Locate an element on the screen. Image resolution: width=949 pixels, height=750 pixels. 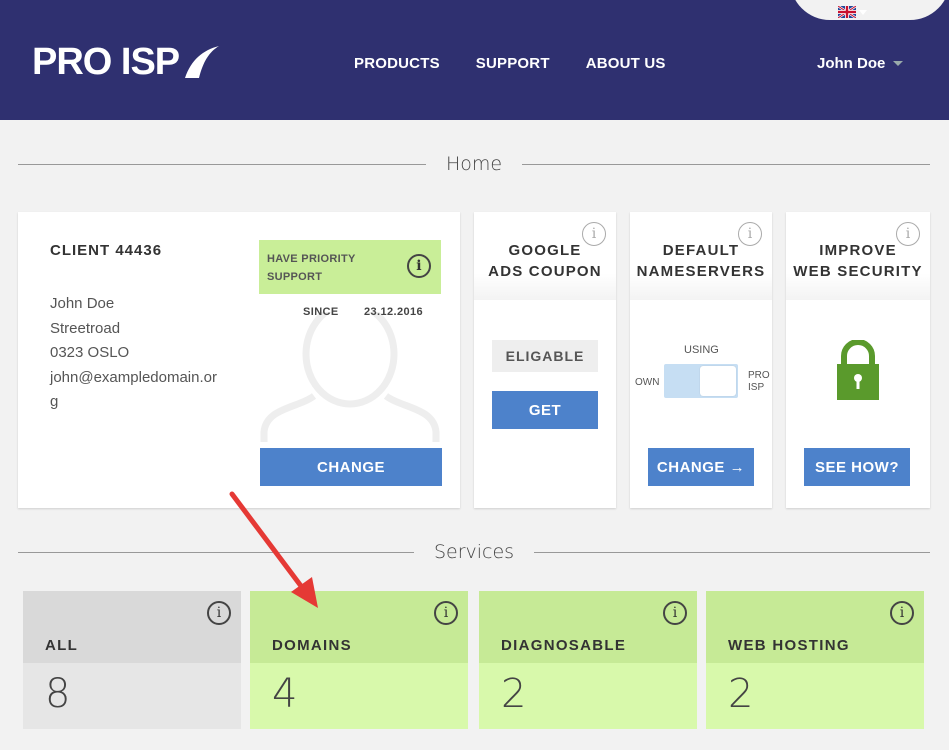
swoosh-logo-icon is located at coordinates (202, 62).